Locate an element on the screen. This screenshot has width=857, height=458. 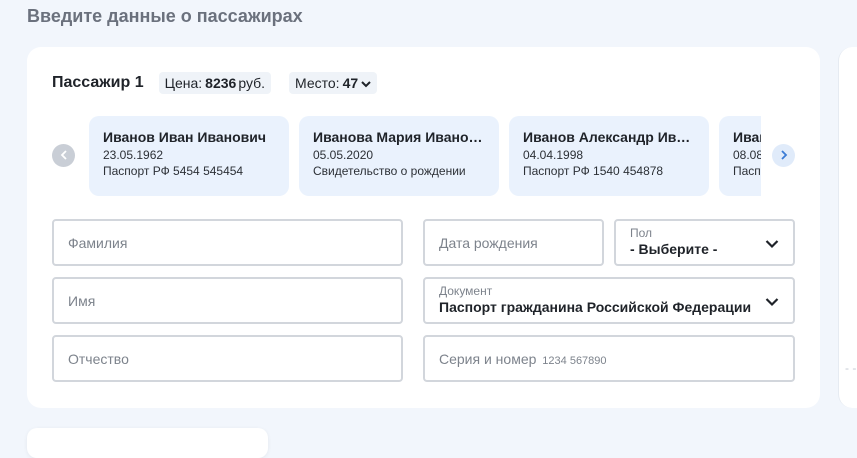
saved-passenger-name: Иванов Александр Иванович is located at coordinates (609, 137).